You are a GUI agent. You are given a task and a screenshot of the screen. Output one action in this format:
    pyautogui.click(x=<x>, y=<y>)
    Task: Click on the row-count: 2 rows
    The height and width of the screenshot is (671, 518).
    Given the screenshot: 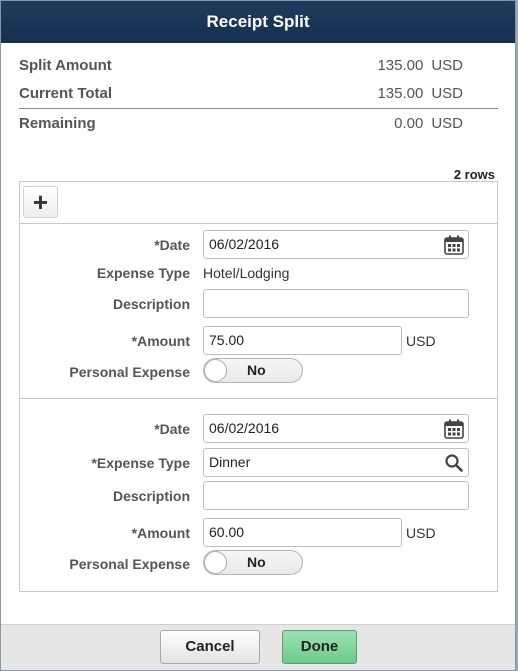 What is the action you would take?
    pyautogui.click(x=474, y=174)
    